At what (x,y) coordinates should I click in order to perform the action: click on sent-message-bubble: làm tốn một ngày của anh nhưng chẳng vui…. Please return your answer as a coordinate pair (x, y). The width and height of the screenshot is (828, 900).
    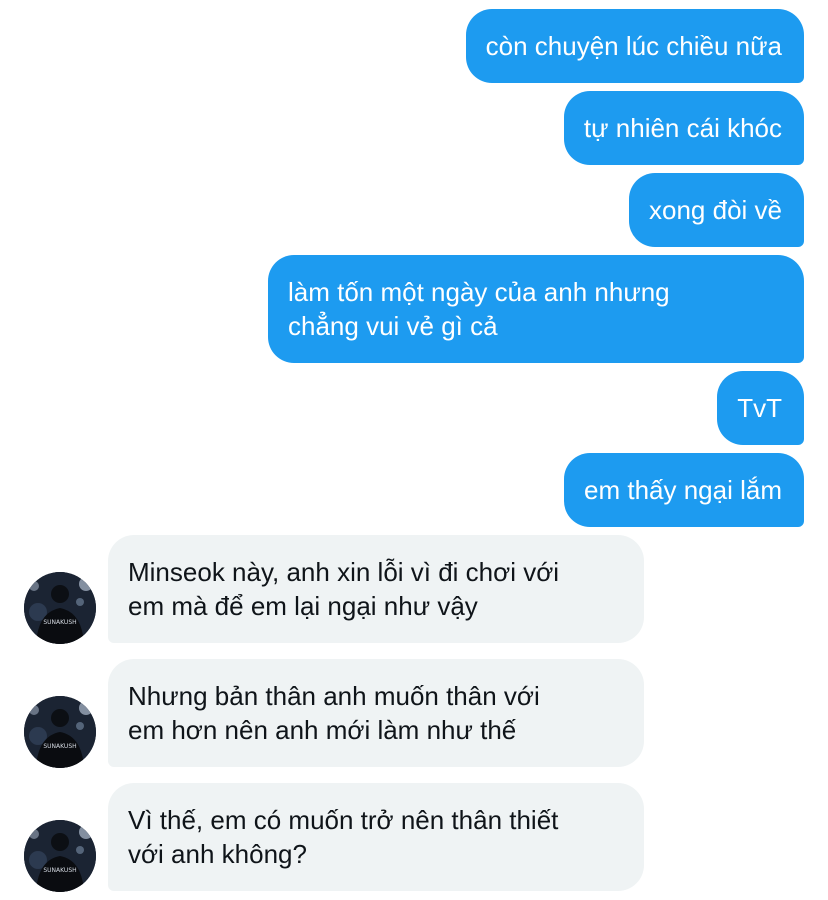
    Looking at the image, I should click on (536, 309).